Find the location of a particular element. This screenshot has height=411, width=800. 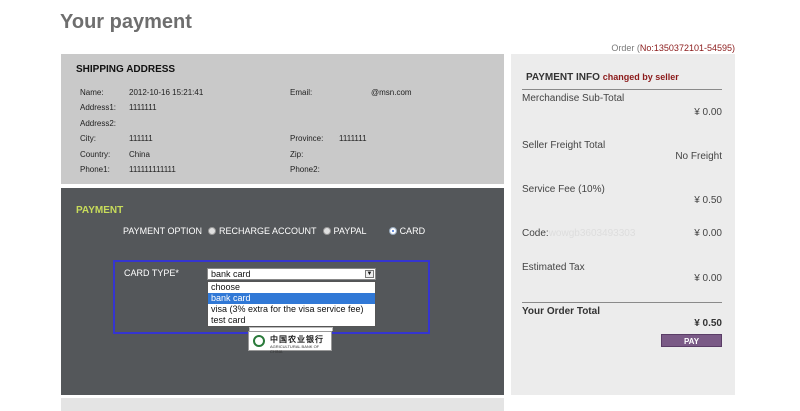

shipping-address2-row: Address2: is located at coordinates (104, 123).